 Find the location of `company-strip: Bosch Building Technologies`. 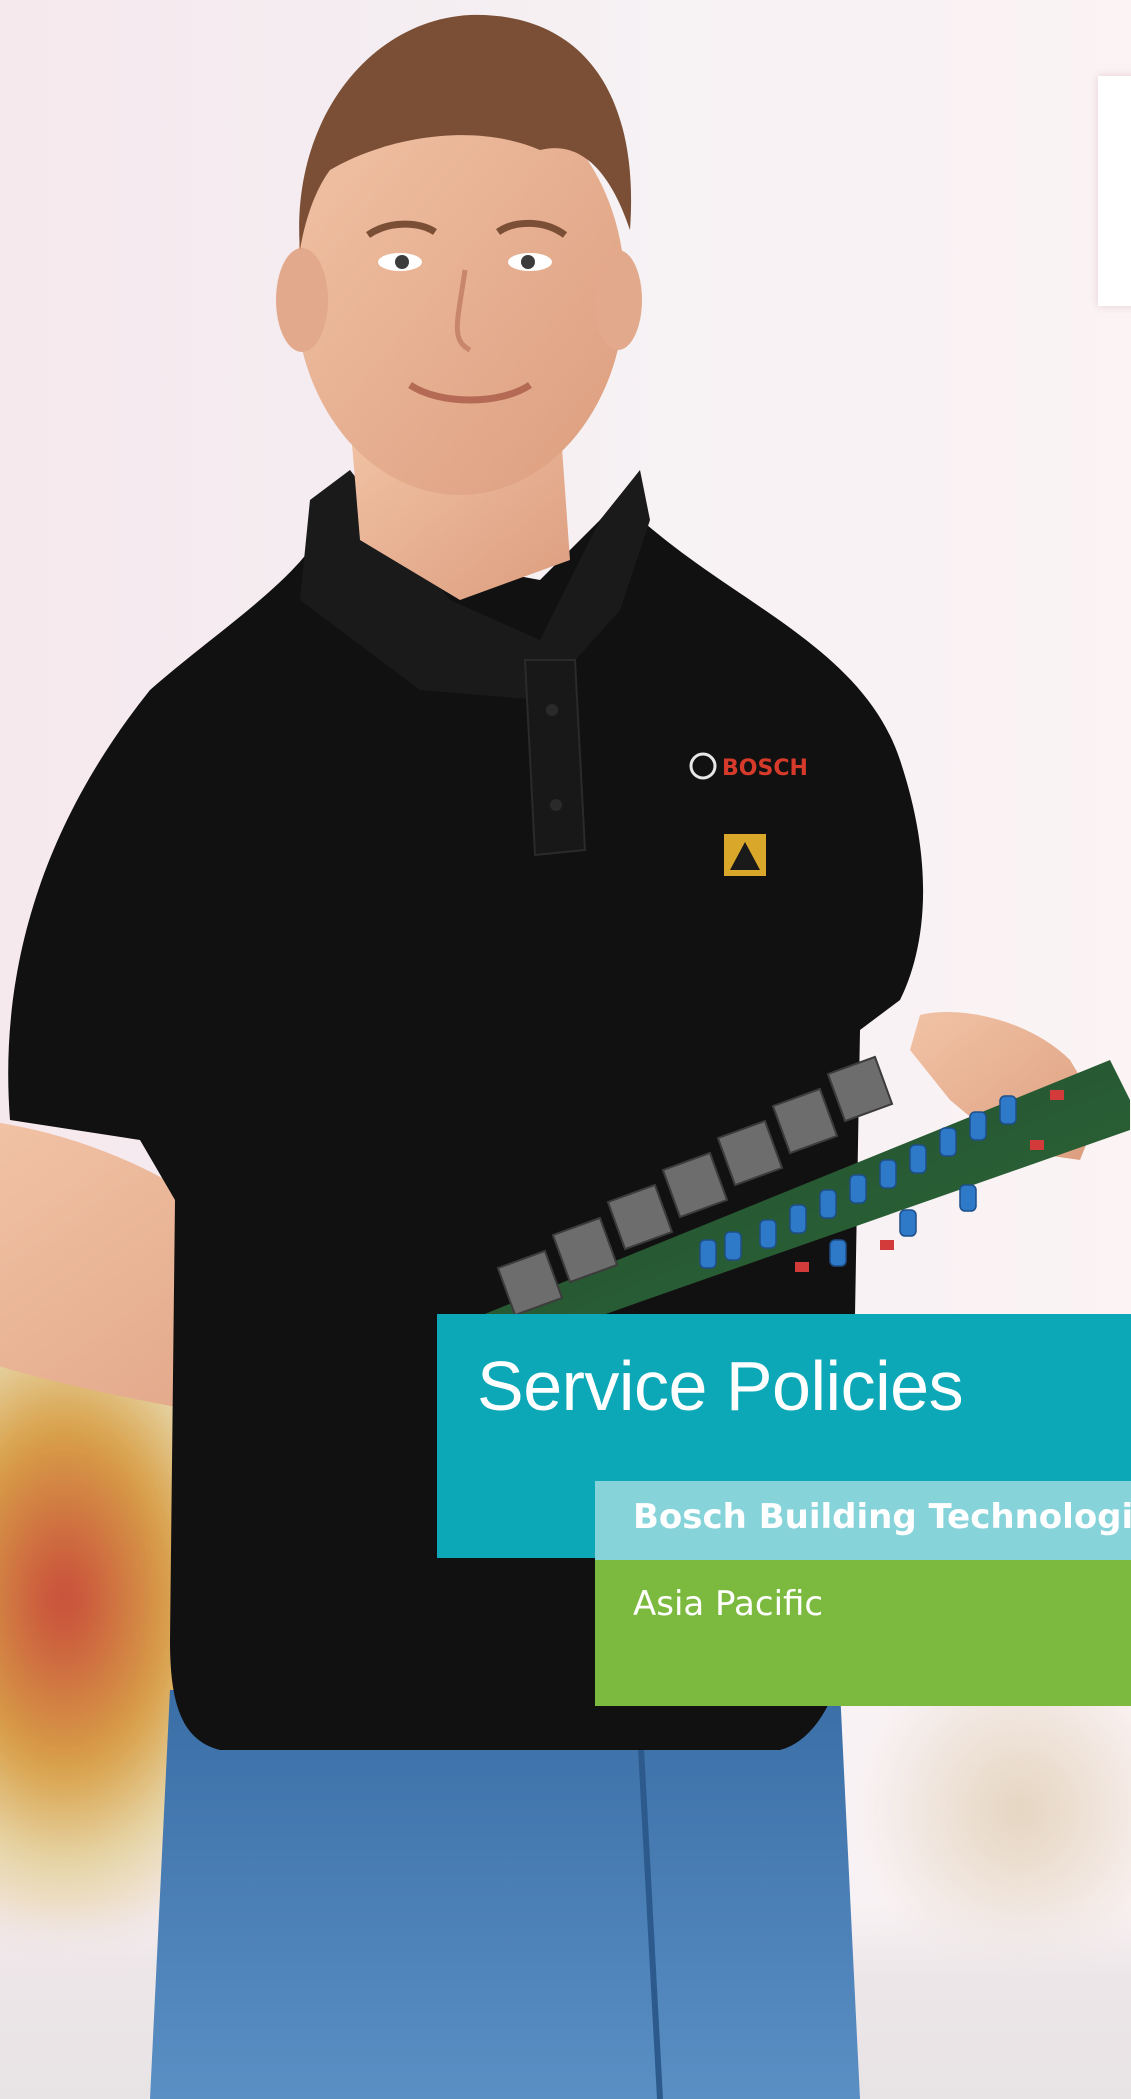

company-strip: Bosch Building Technologies is located at coordinates (863, 1520).